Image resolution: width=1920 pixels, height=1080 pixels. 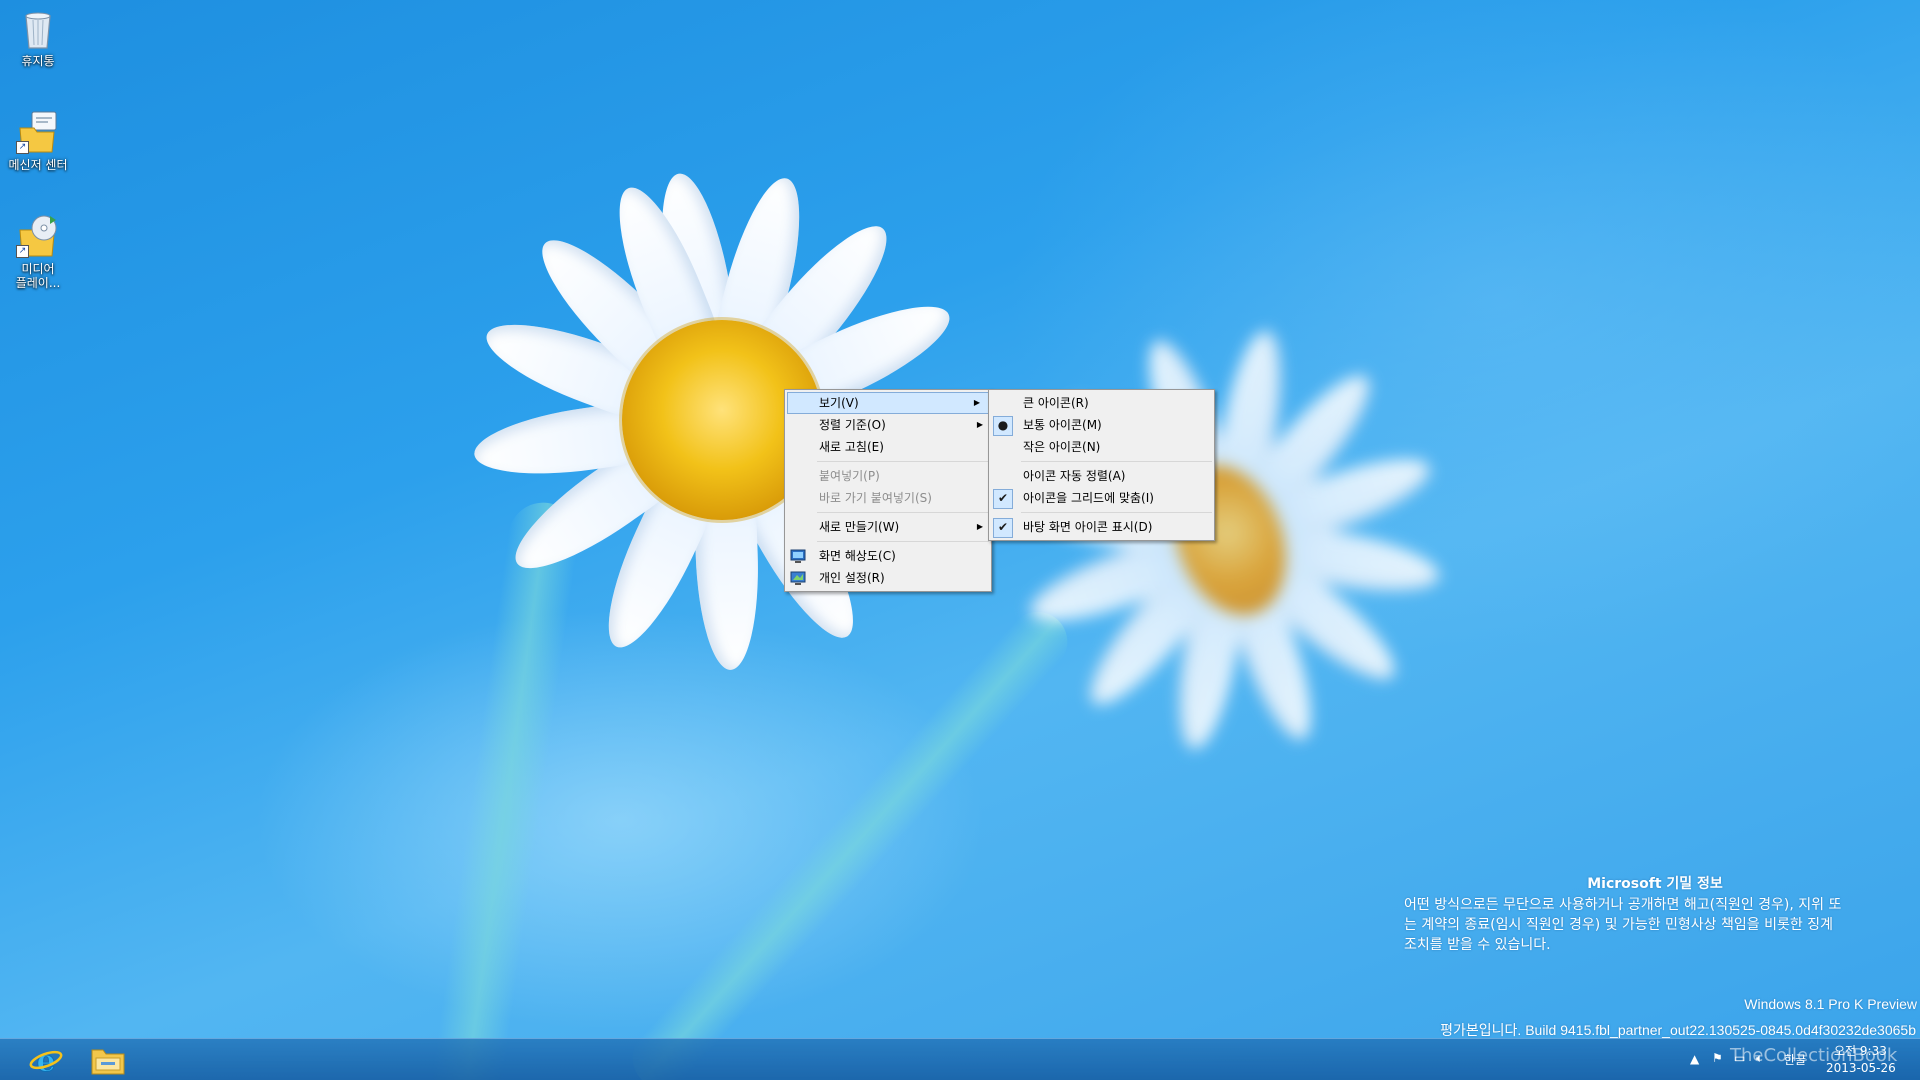 What do you see at coordinates (38, 165) in the screenshot?
I see `desktop-icon-label: 메신저 센터` at bounding box center [38, 165].